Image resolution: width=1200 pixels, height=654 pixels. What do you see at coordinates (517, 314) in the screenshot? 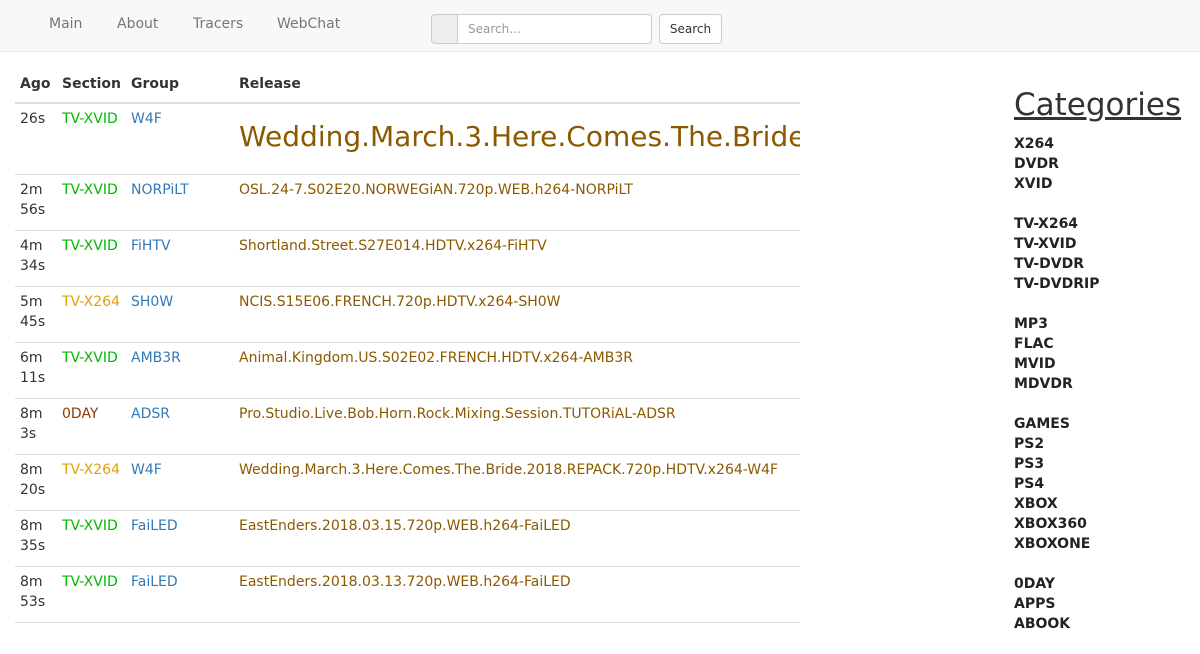
I see `row-release-link: NCIS.S15E06.FRENCH.720p.HDTV.x264-SH0W` at bounding box center [517, 314].